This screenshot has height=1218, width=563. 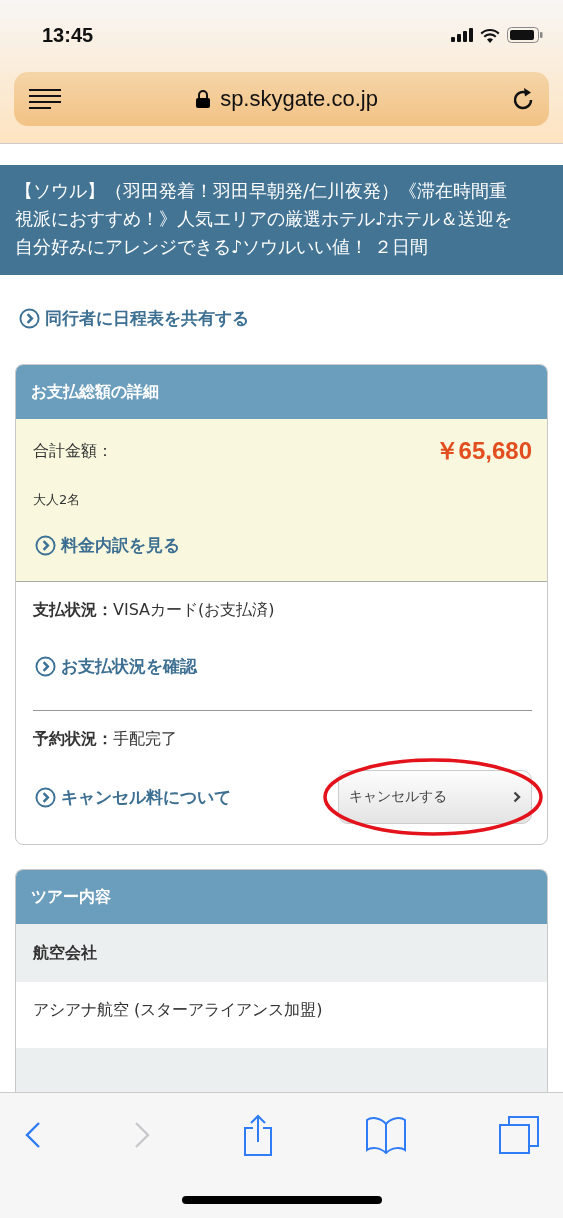 What do you see at coordinates (134, 318) in the screenshot?
I see `share-link: 同行者に日程表を共有する` at bounding box center [134, 318].